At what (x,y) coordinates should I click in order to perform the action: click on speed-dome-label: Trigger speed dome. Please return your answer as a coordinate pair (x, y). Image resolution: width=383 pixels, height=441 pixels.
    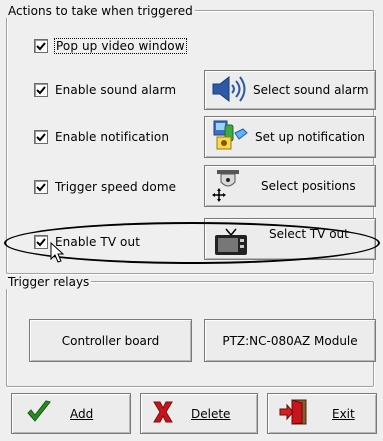
    Looking at the image, I should click on (116, 187).